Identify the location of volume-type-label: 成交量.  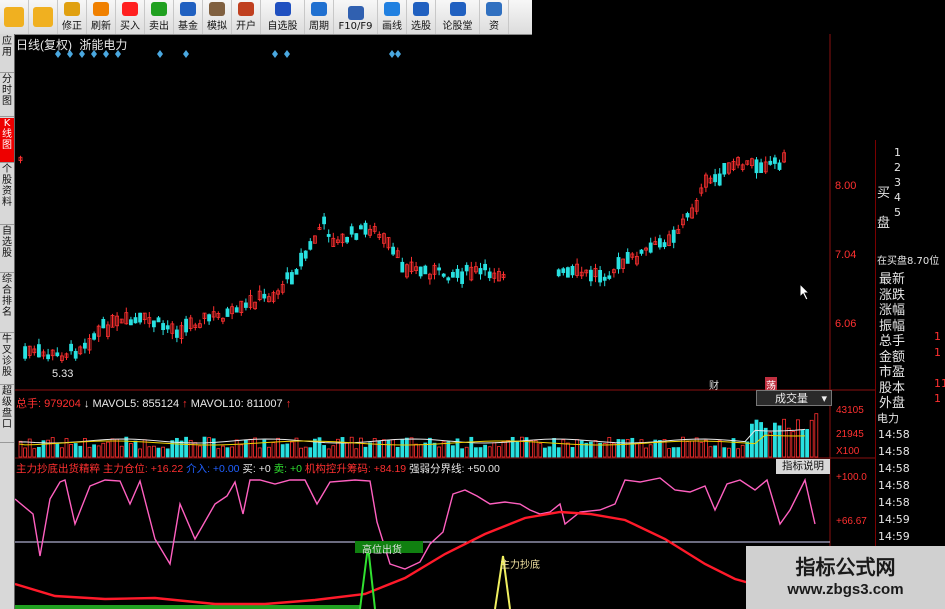
(791, 399).